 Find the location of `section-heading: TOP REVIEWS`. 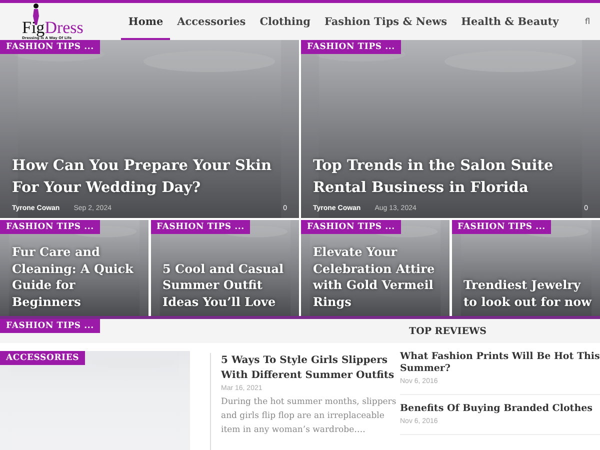

section-heading: TOP REVIEWS is located at coordinates (448, 331).